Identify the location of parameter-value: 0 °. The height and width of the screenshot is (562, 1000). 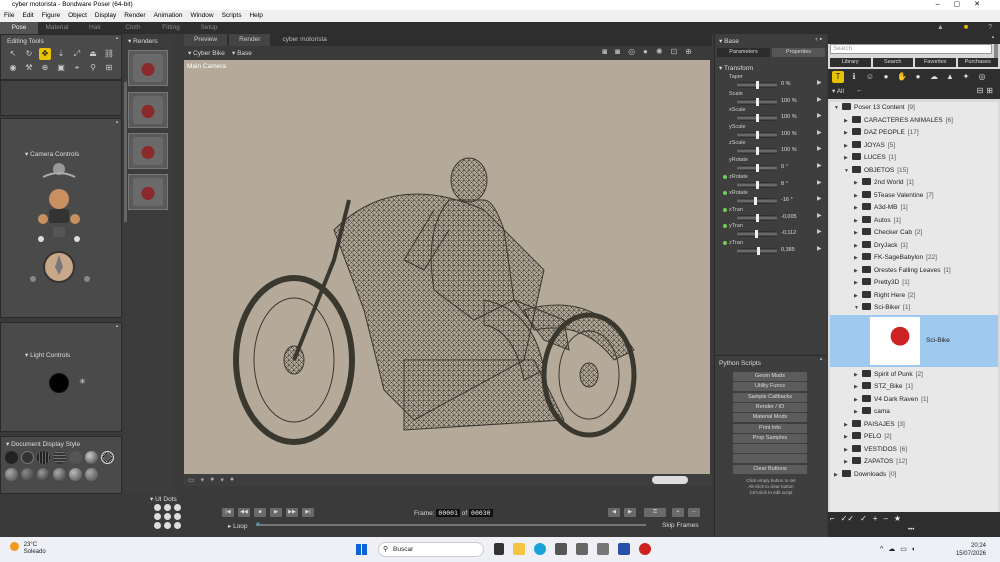
(784, 167).